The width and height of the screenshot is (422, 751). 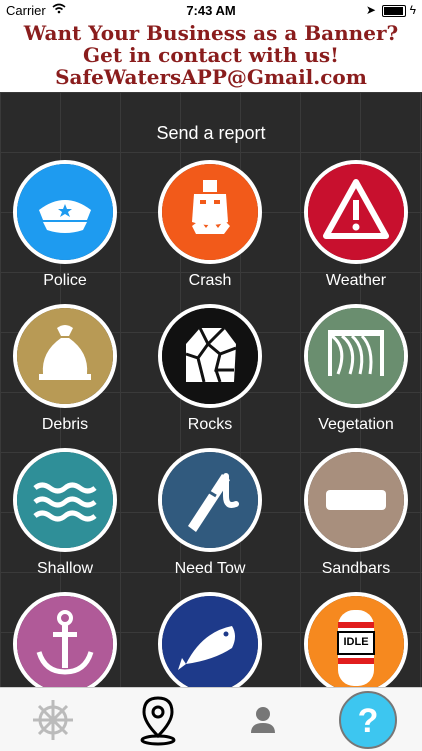 I want to click on status-bar: Carrier 7:43 AM ➤ ϟ, so click(x=211, y=11).